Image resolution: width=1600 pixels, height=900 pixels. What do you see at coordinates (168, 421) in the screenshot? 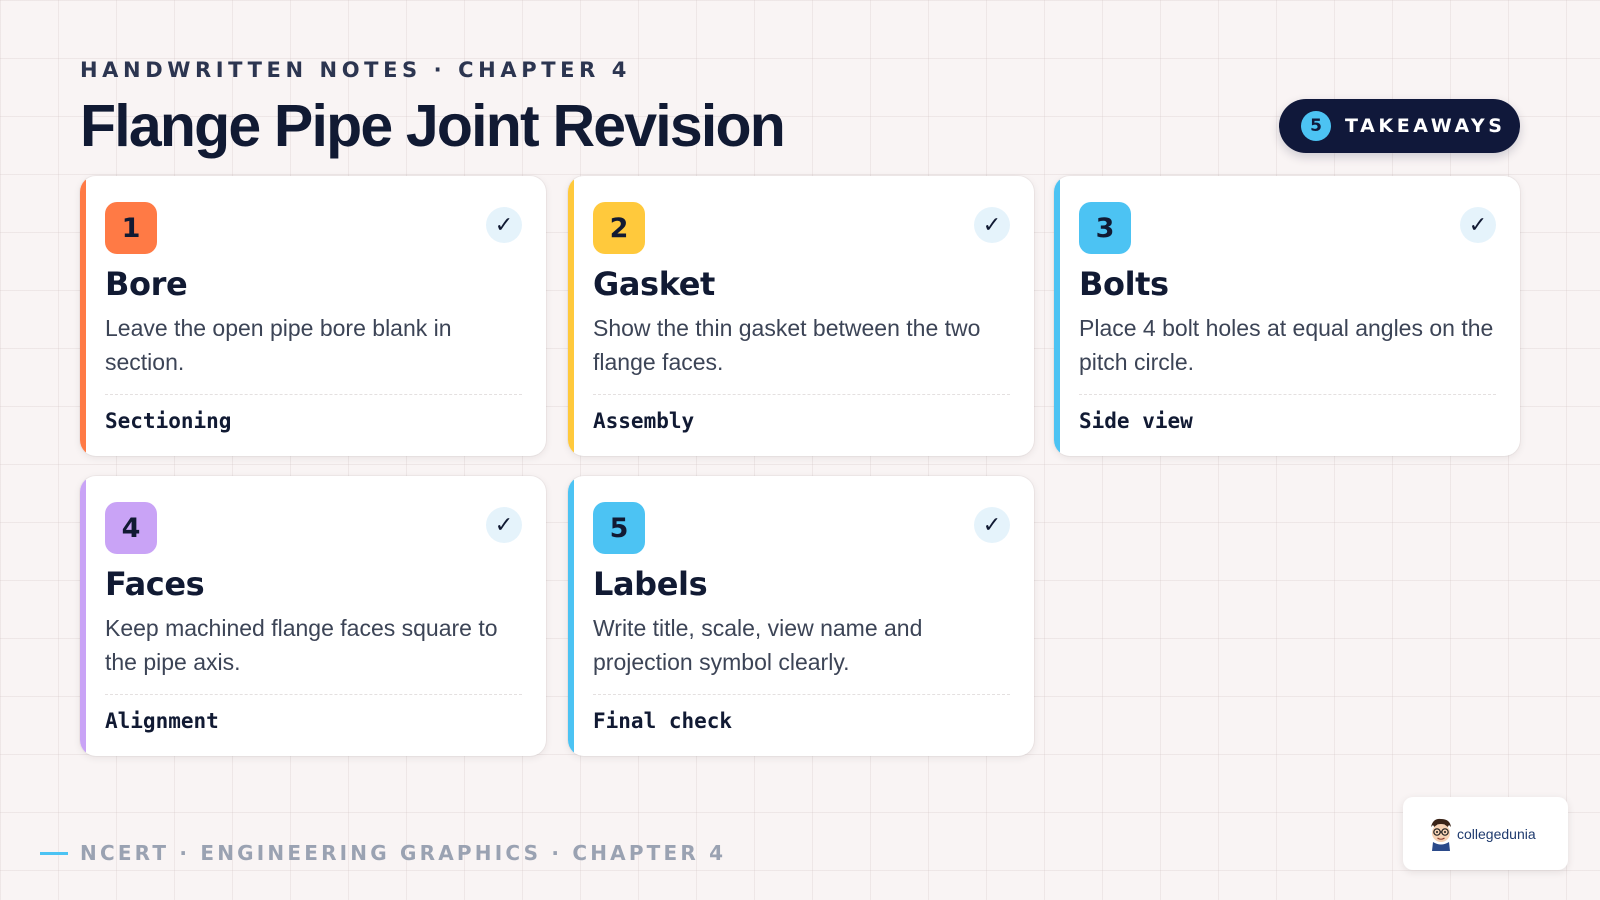
I see `card-tag: Sectioning` at bounding box center [168, 421].